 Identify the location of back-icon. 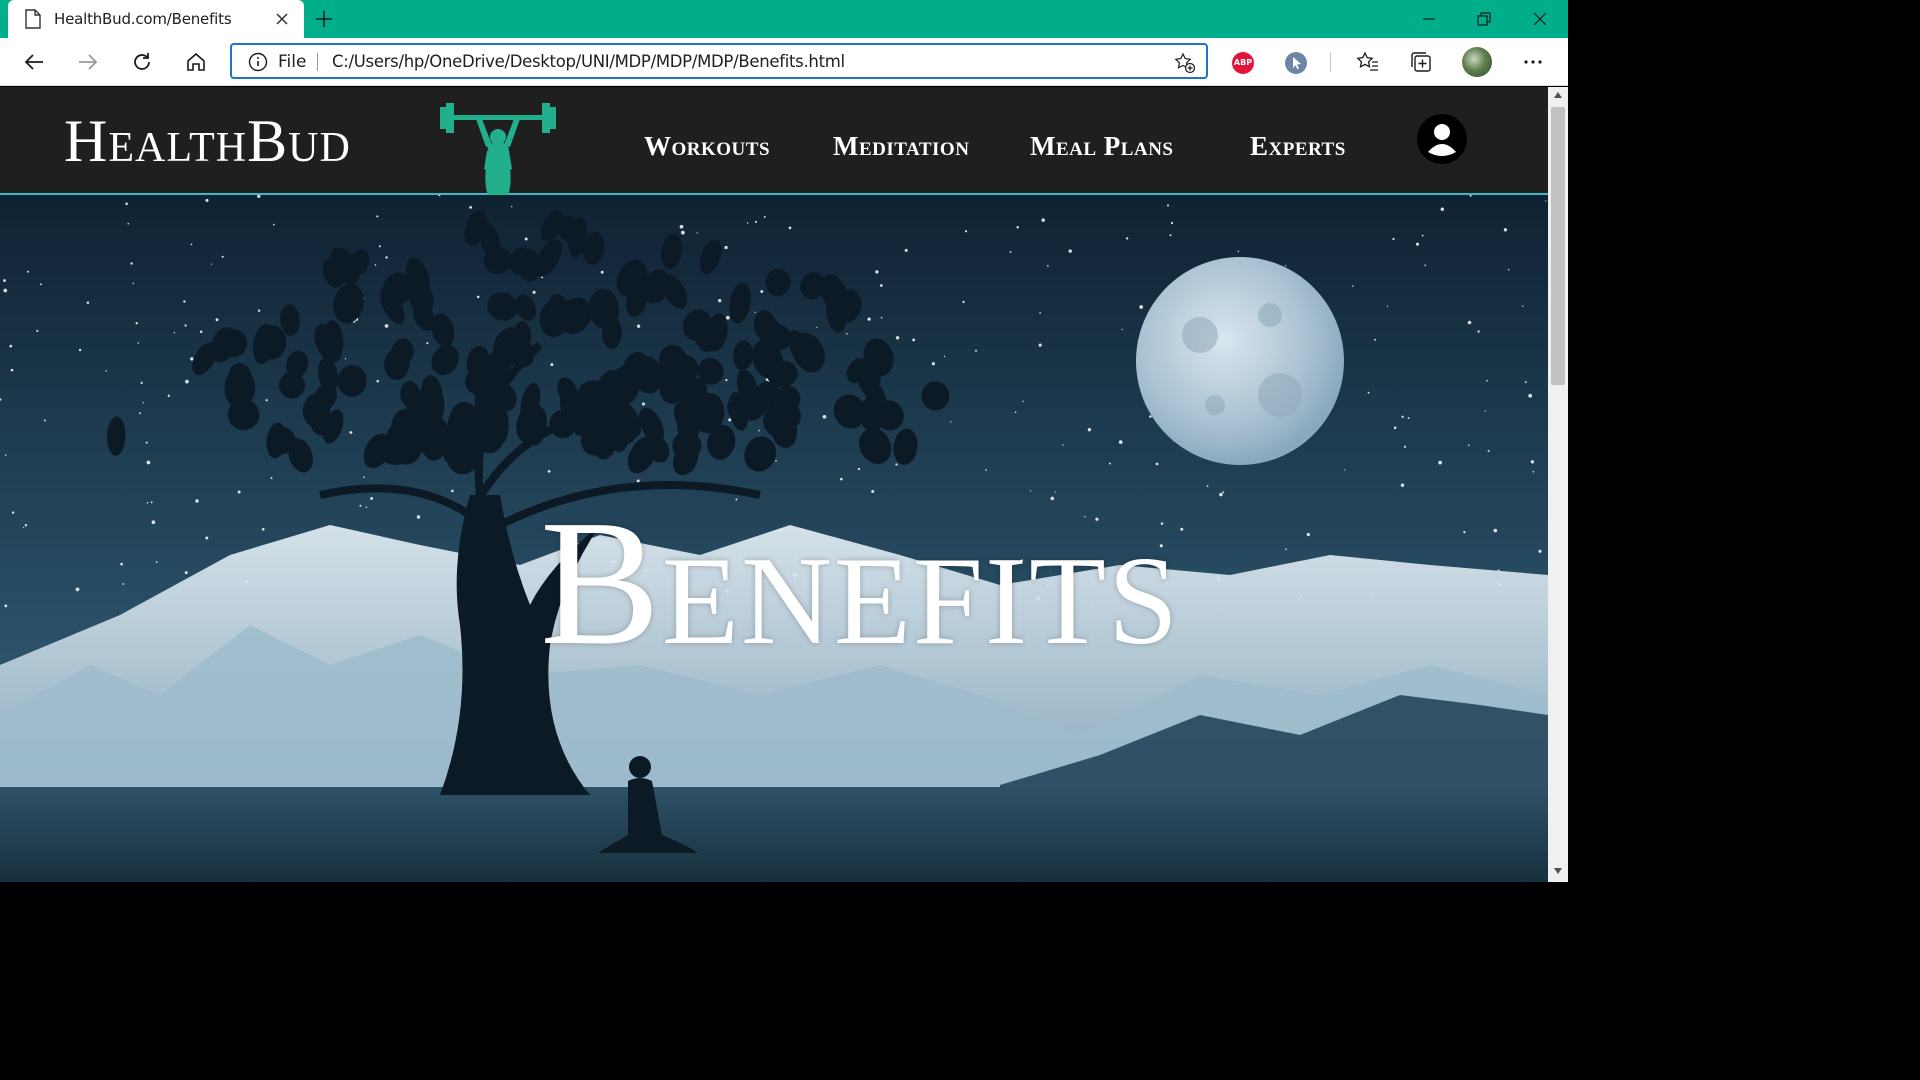
(34, 62).